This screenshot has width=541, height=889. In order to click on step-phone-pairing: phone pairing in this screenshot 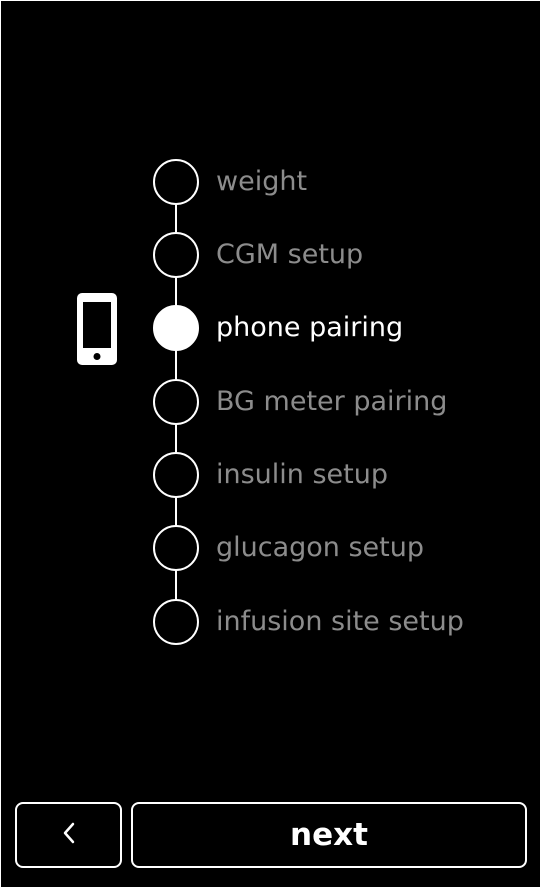, I will do `click(346, 328)`.